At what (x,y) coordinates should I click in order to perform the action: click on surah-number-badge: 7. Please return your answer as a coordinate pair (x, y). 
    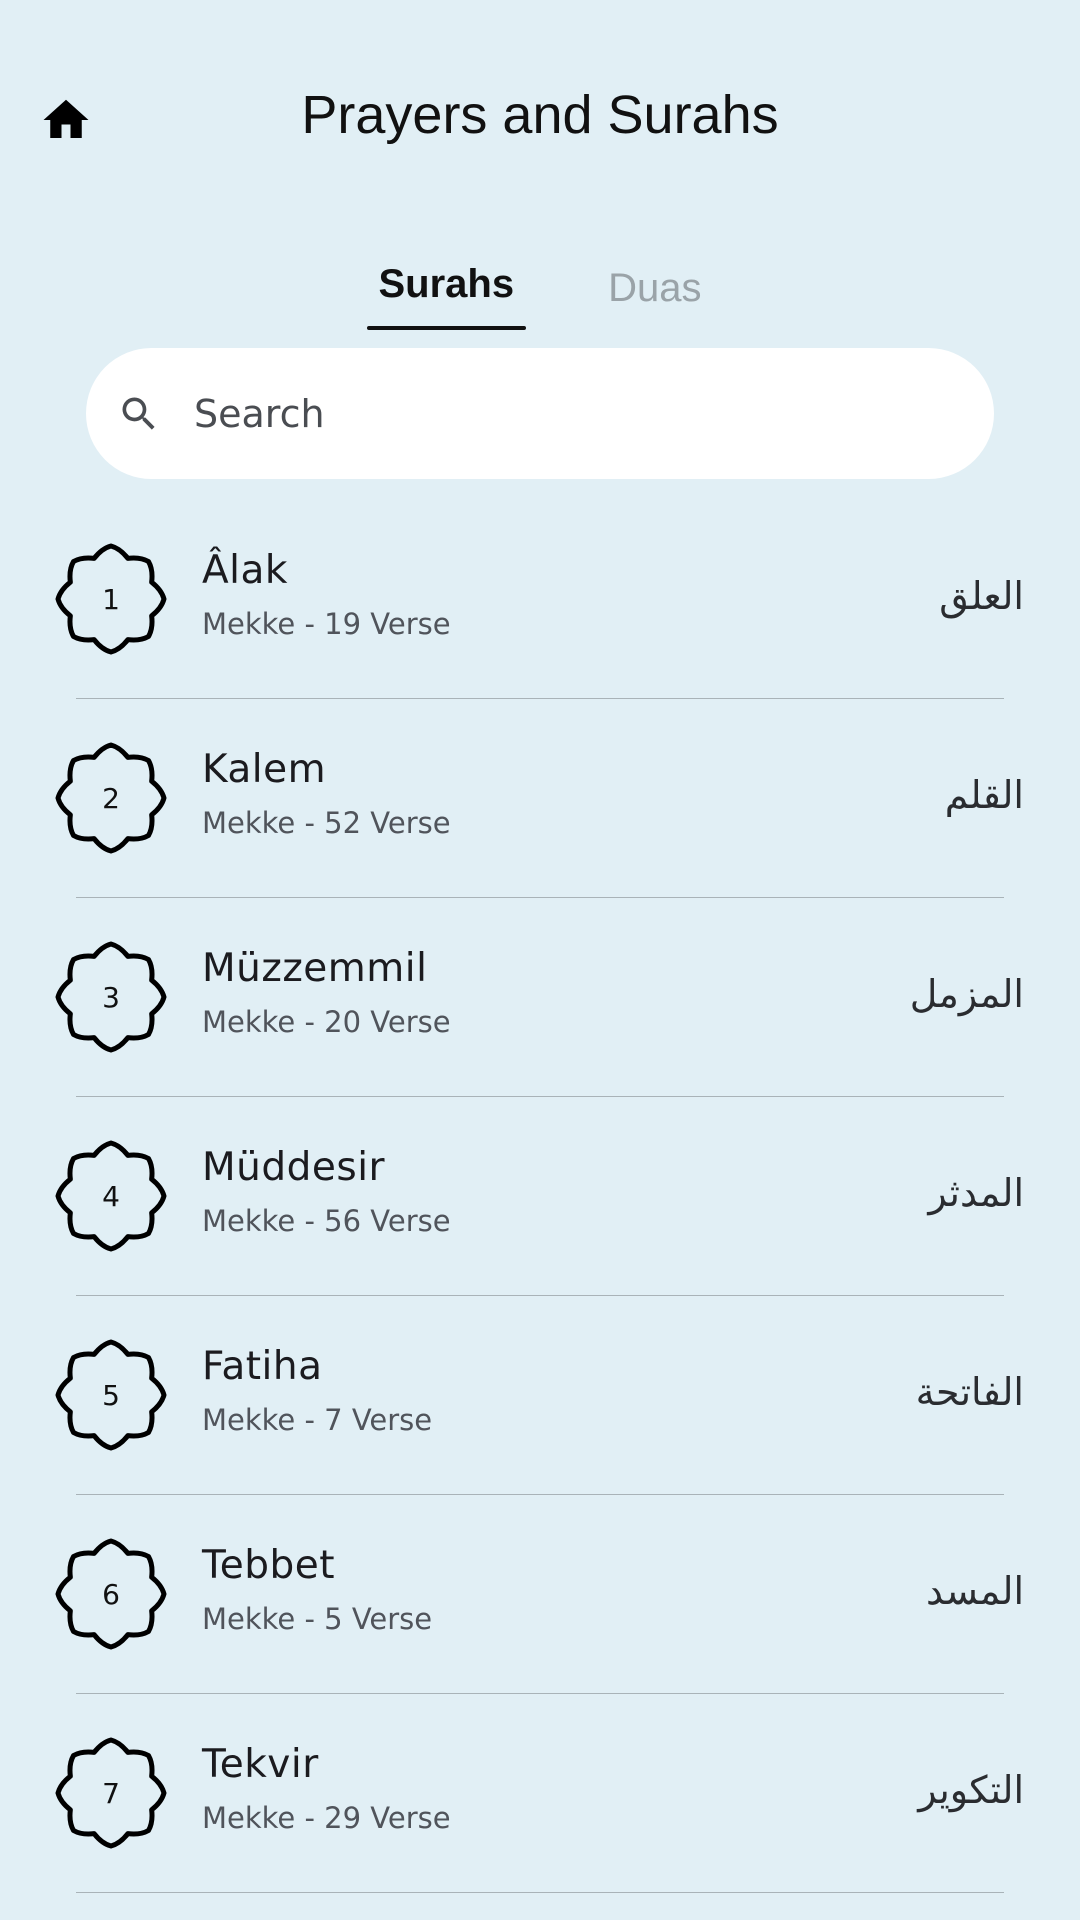
    Looking at the image, I should click on (111, 1793).